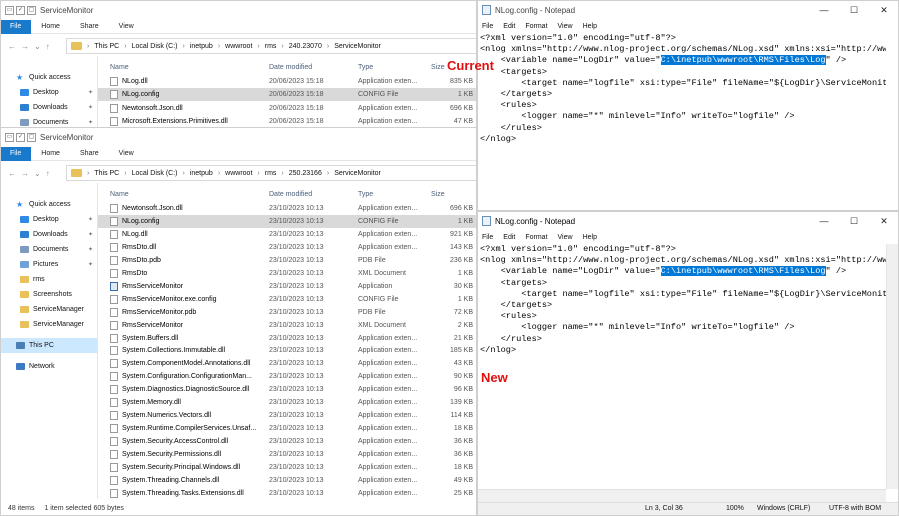 The width and height of the screenshot is (899, 516). What do you see at coordinates (305, 173) in the screenshot?
I see `breadcrumb-version: 250.23166` at bounding box center [305, 173].